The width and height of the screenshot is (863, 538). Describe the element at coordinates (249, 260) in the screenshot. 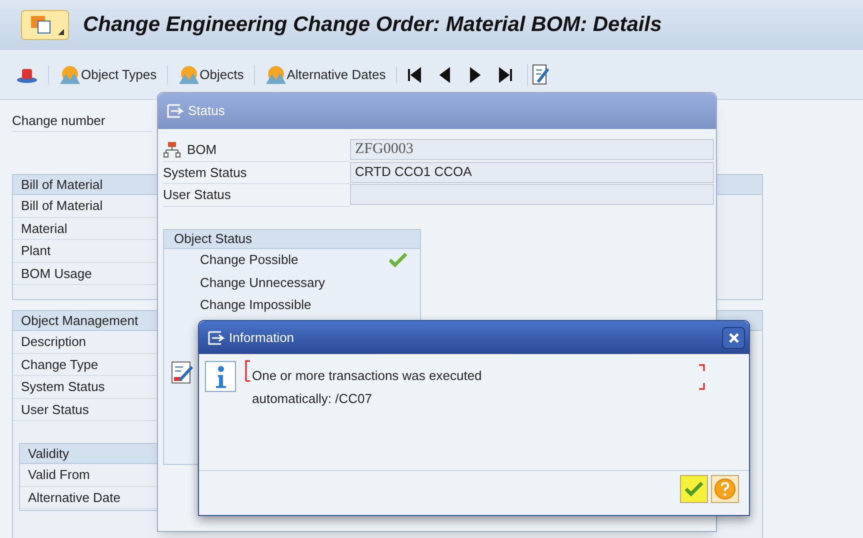

I see `status-label: Change Possible` at that location.